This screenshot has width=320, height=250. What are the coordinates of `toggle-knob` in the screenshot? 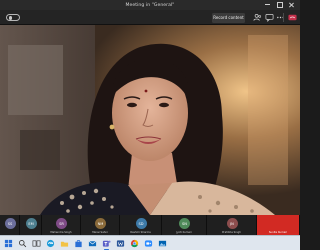 It's located at (10, 18).